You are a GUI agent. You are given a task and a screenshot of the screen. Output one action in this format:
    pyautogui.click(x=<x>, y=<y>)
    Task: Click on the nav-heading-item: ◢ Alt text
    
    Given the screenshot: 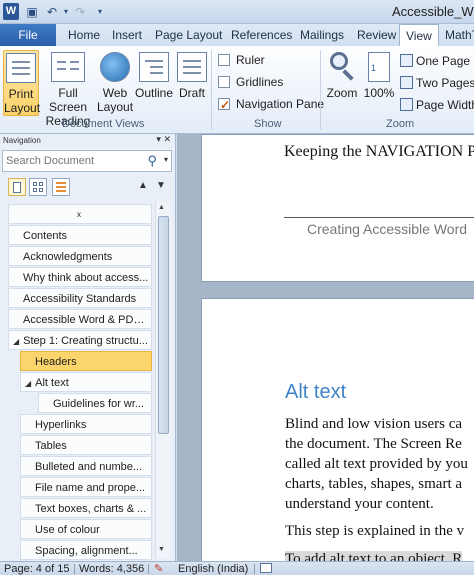 What is the action you would take?
    pyautogui.click(x=86, y=382)
    